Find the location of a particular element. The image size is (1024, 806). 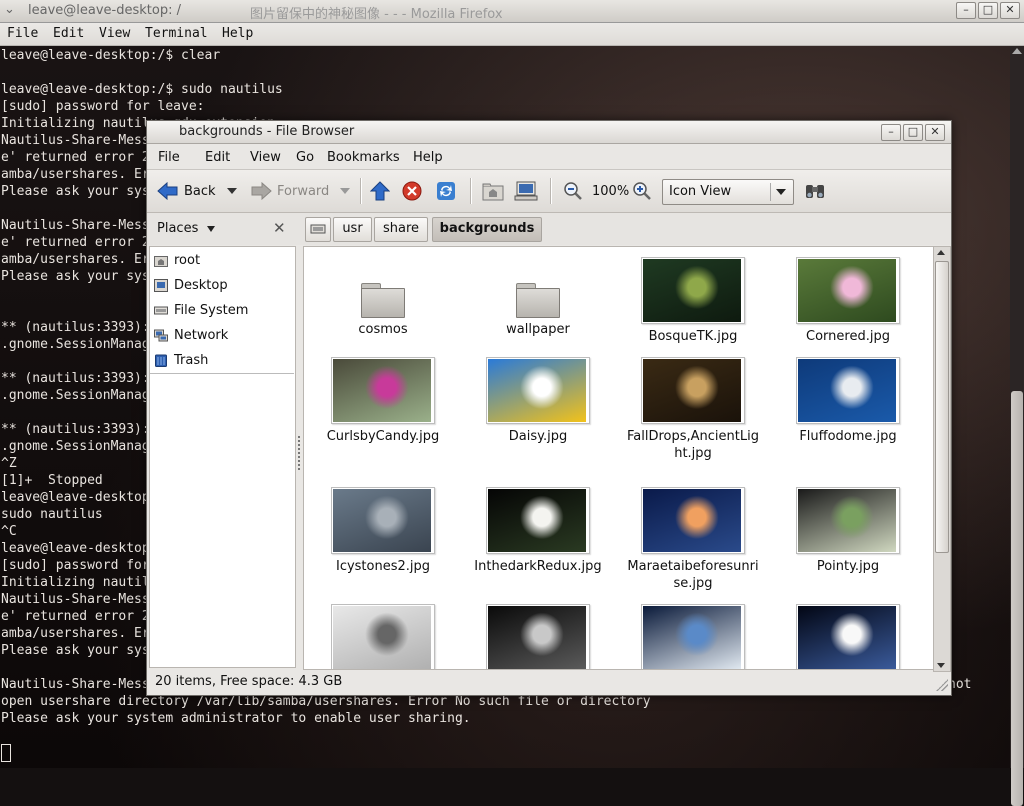

menu-file: File is located at coordinates (169, 157).